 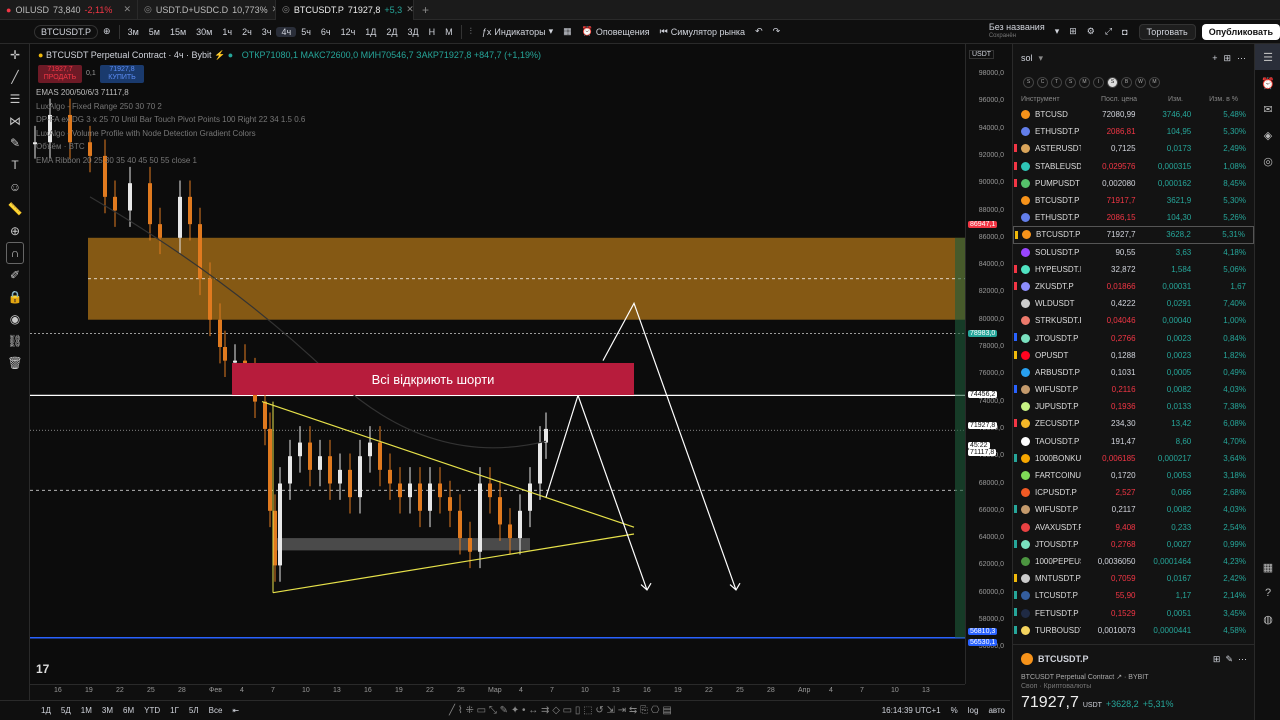 What do you see at coordinates (133, 32) in the screenshot?
I see `tf-0: 3м` at bounding box center [133, 32].